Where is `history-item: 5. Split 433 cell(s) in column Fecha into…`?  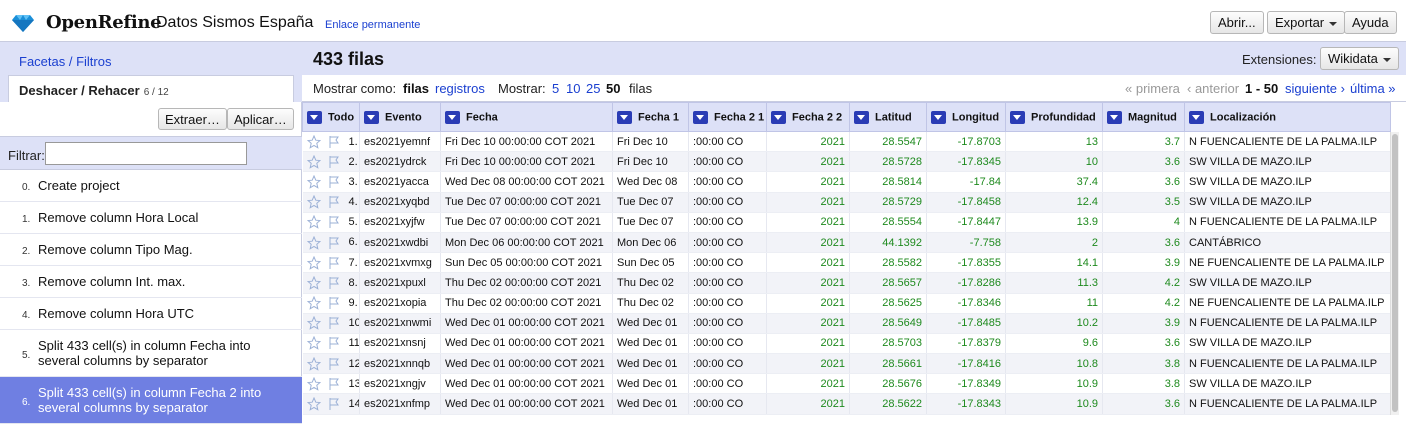 history-item: 5. Split 433 cell(s) in column Fecha into… is located at coordinates (151, 353).